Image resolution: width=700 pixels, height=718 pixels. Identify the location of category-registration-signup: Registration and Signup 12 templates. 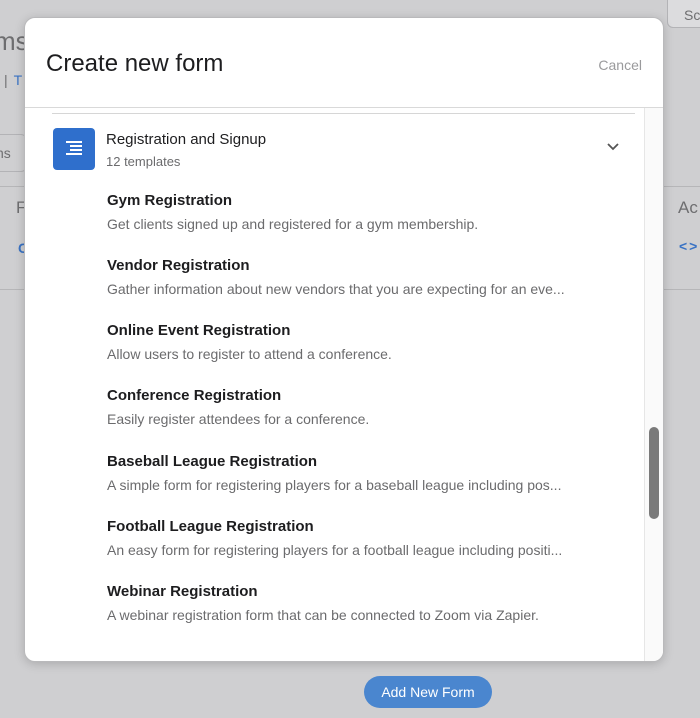
(338, 150).